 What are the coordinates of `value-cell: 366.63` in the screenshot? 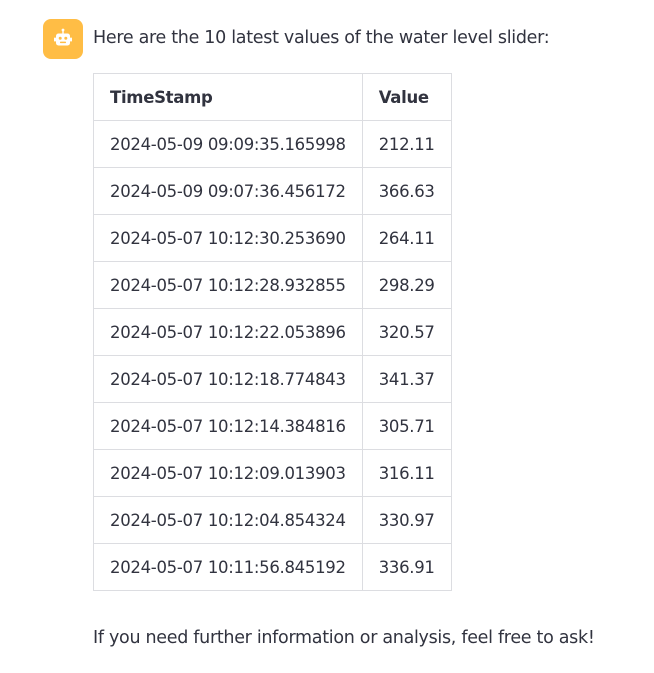 It's located at (406, 191).